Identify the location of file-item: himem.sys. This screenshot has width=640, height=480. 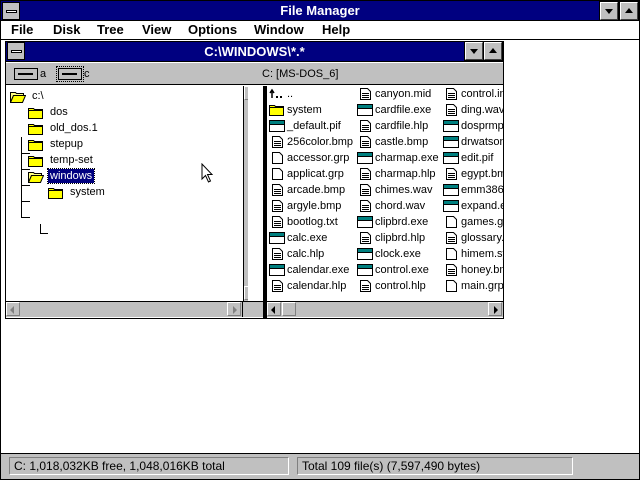
(472, 254).